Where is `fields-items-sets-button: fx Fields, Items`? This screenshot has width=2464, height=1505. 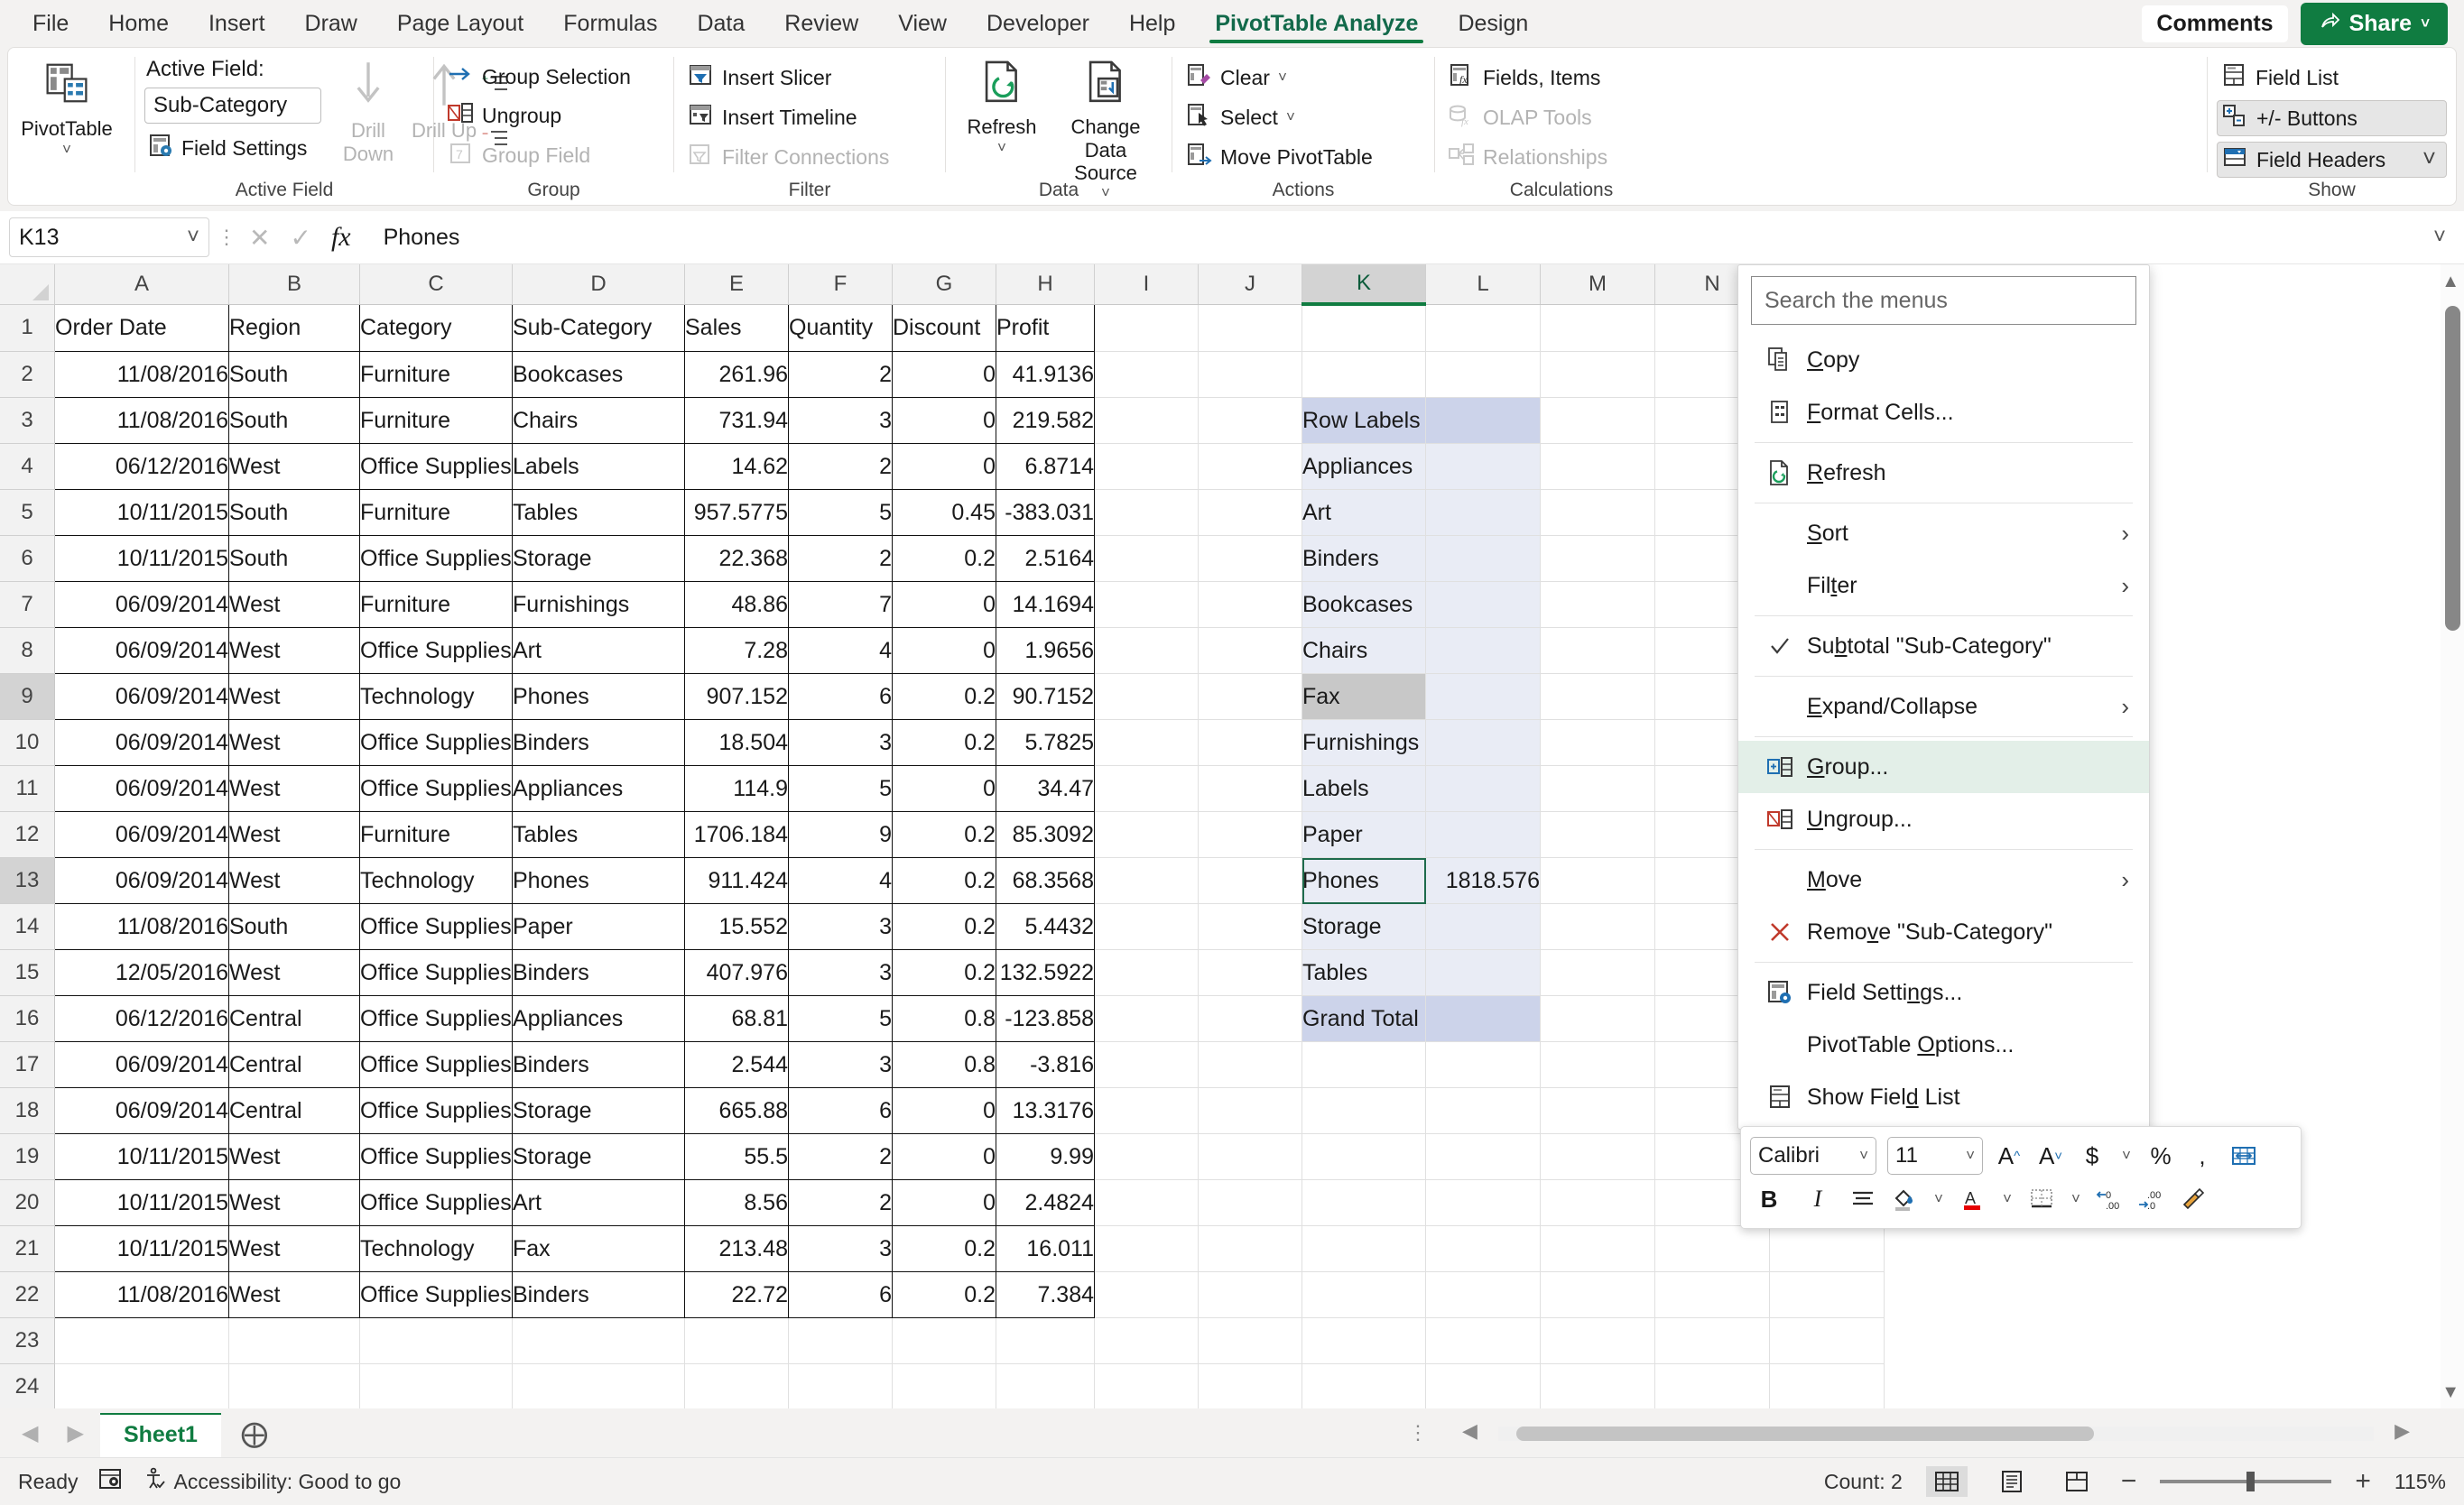 fields-items-sets-button: fx Fields, Items is located at coordinates (1561, 77).